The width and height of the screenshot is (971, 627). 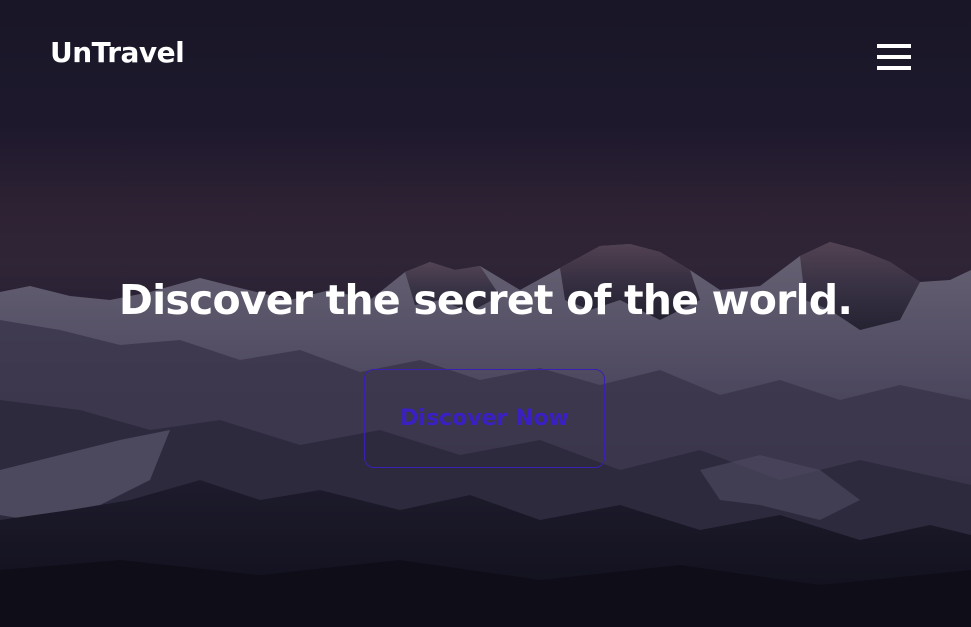 I want to click on discover-now-button: Discover Now, so click(x=484, y=418).